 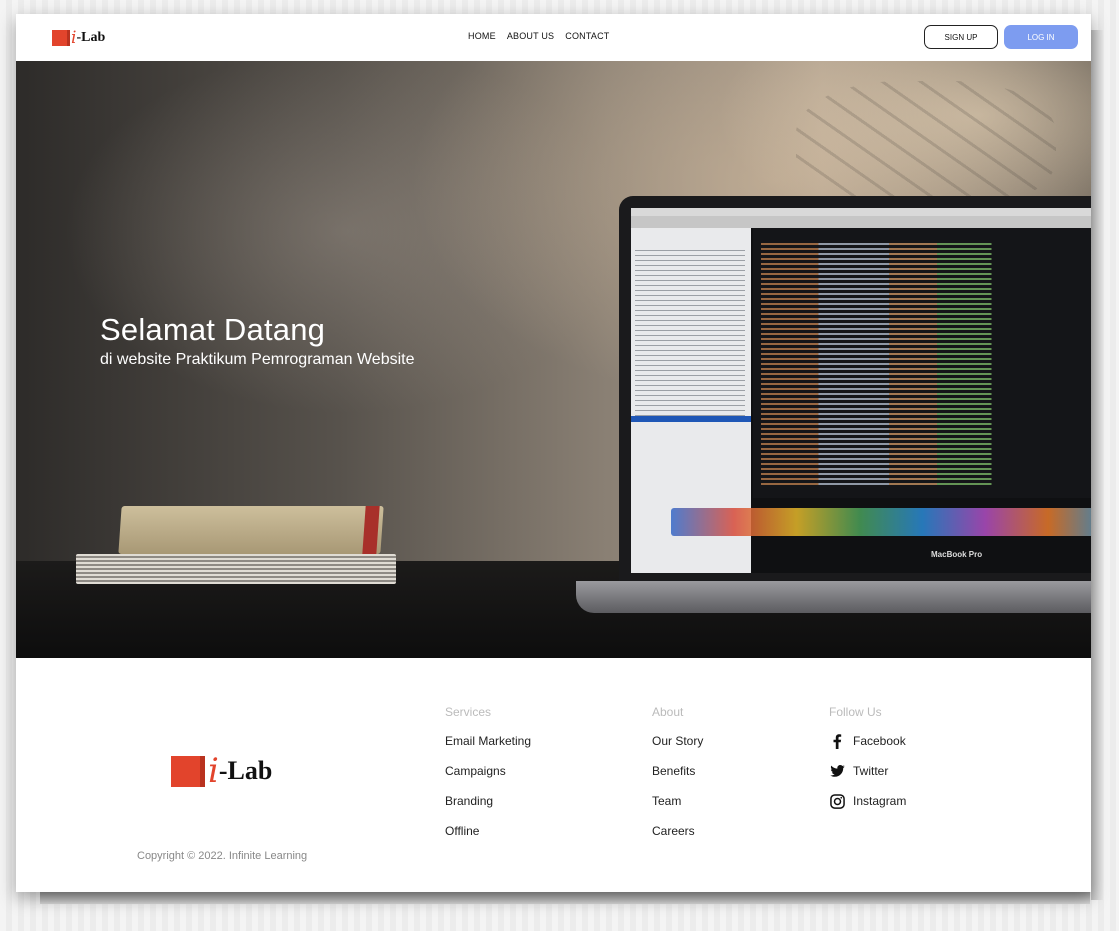 I want to click on screen-dock, so click(x=881, y=522).